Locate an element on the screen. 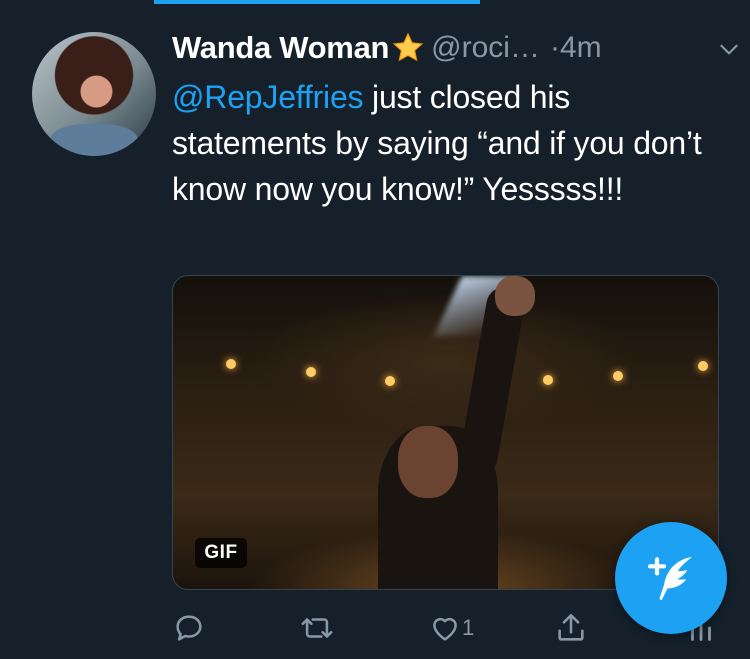 The width and height of the screenshot is (750, 659). retweet-button is located at coordinates (317, 628).